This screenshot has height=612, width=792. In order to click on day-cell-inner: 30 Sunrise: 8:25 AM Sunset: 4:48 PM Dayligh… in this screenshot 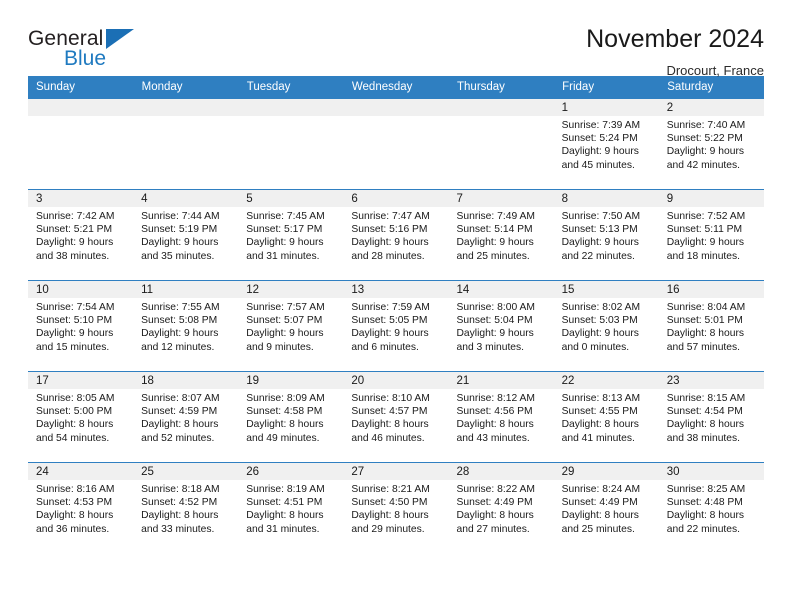, I will do `click(711, 508)`.